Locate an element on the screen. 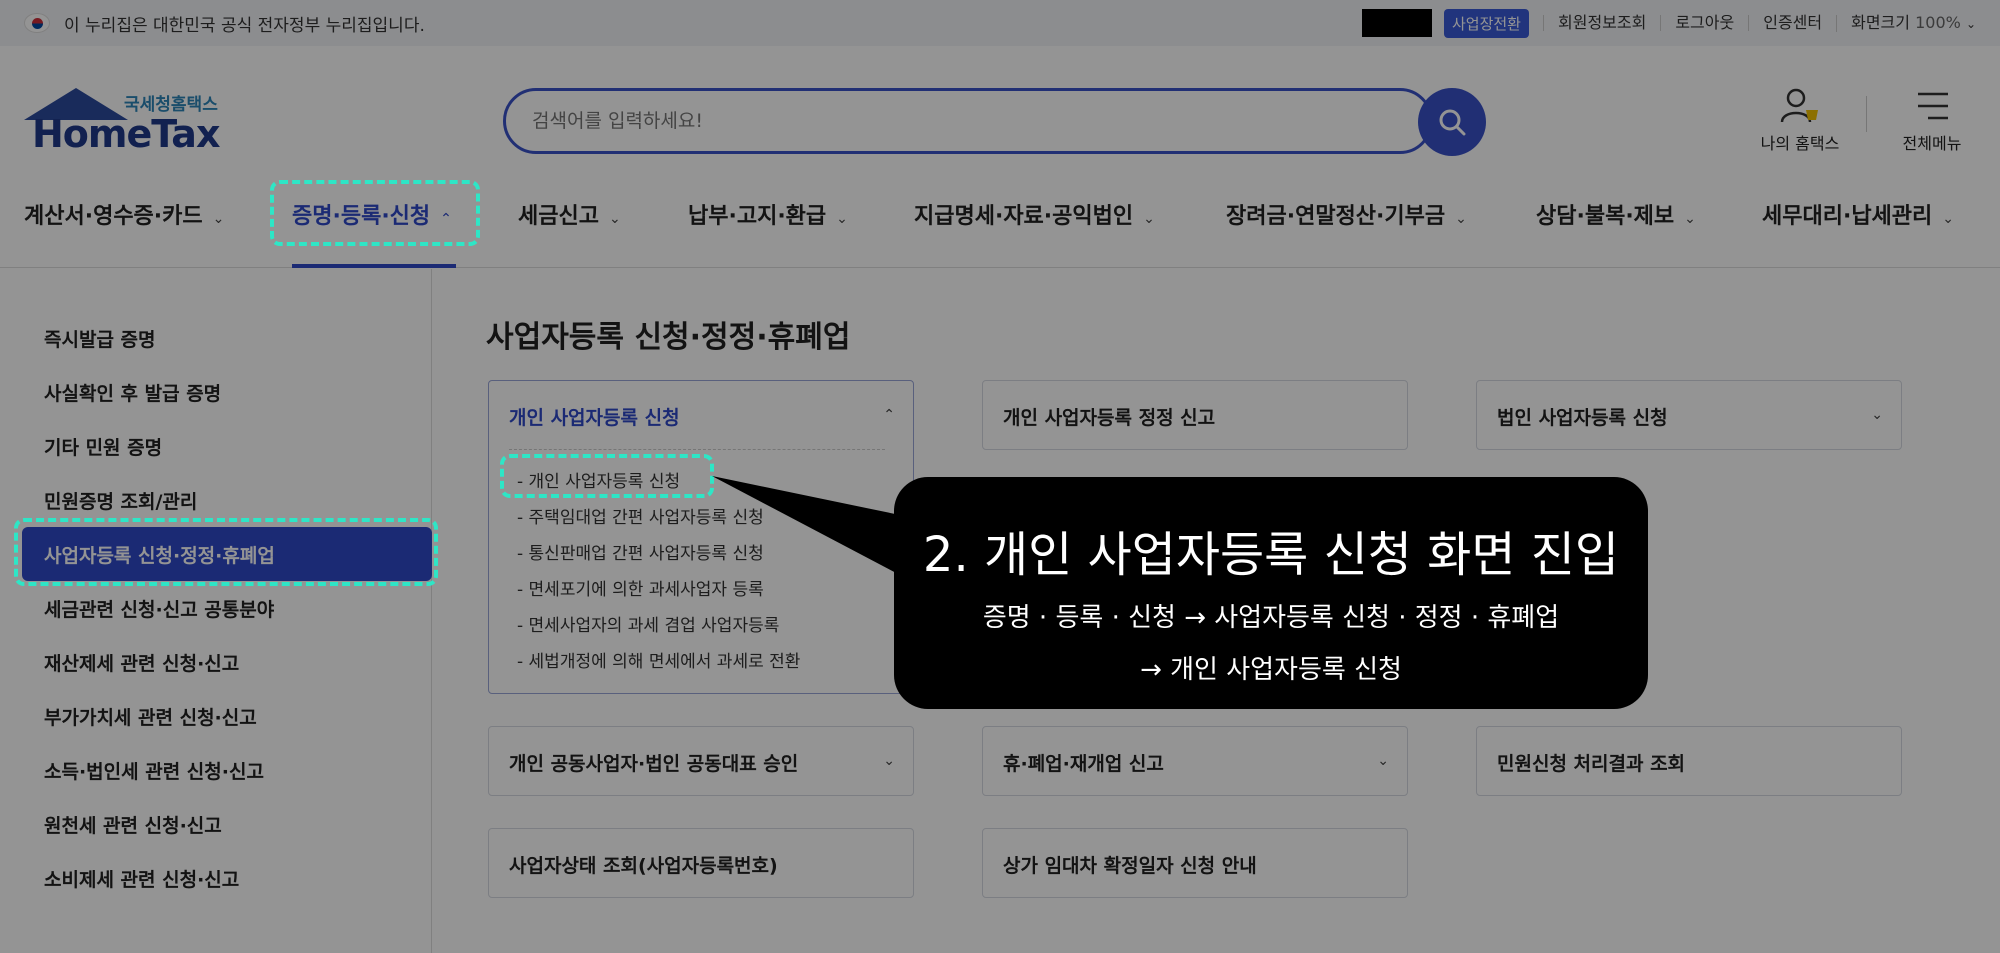 This screenshot has height=953, width=2000. page-title: 사업자등록 신청·정정·휴폐업 is located at coordinates (668, 337).